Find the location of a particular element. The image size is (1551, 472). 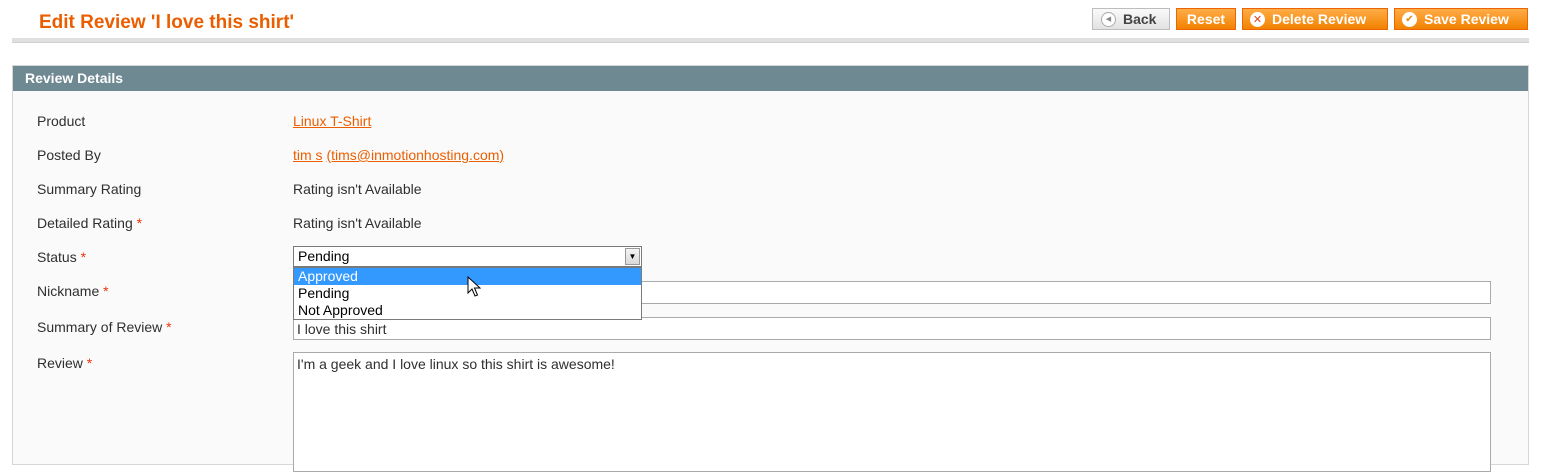

back-arrow-icon: ◀ is located at coordinates (1108, 19).